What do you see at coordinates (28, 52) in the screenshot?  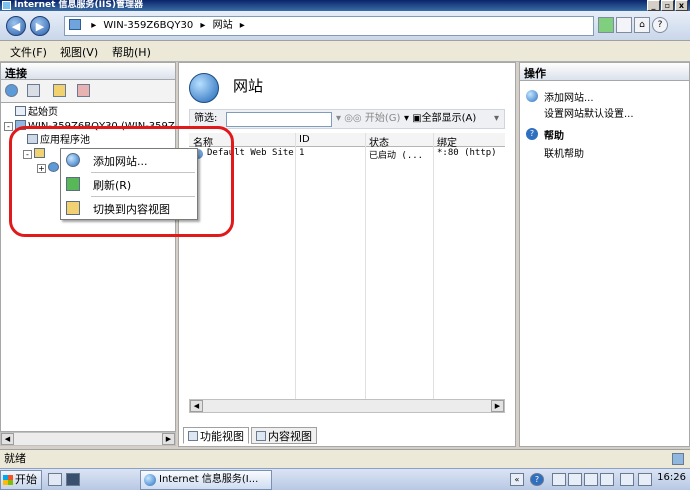 I see `menu-file: 文件(F)` at bounding box center [28, 52].